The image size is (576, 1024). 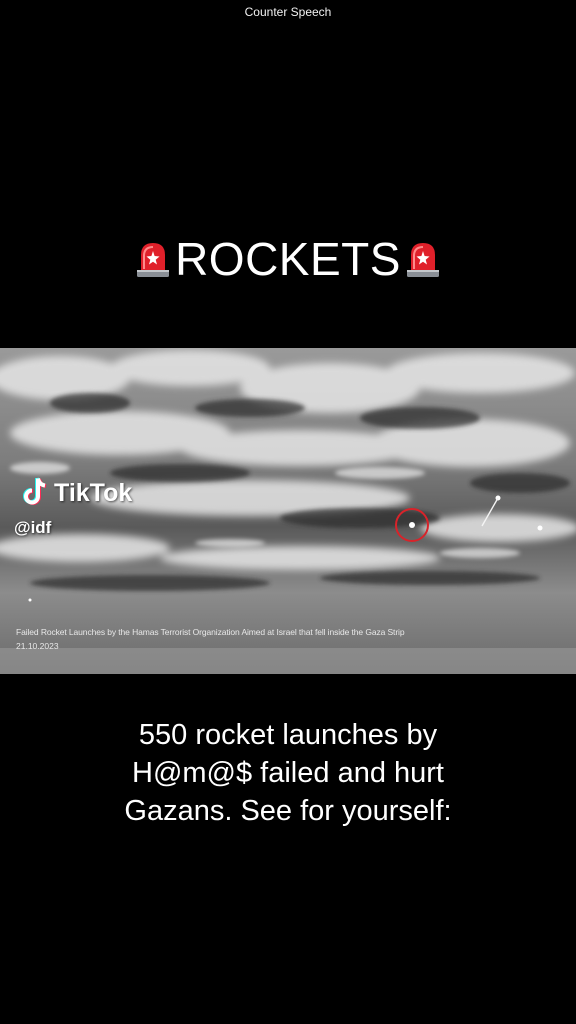 What do you see at coordinates (412, 525) in the screenshot?
I see `target-circle-icon` at bounding box center [412, 525].